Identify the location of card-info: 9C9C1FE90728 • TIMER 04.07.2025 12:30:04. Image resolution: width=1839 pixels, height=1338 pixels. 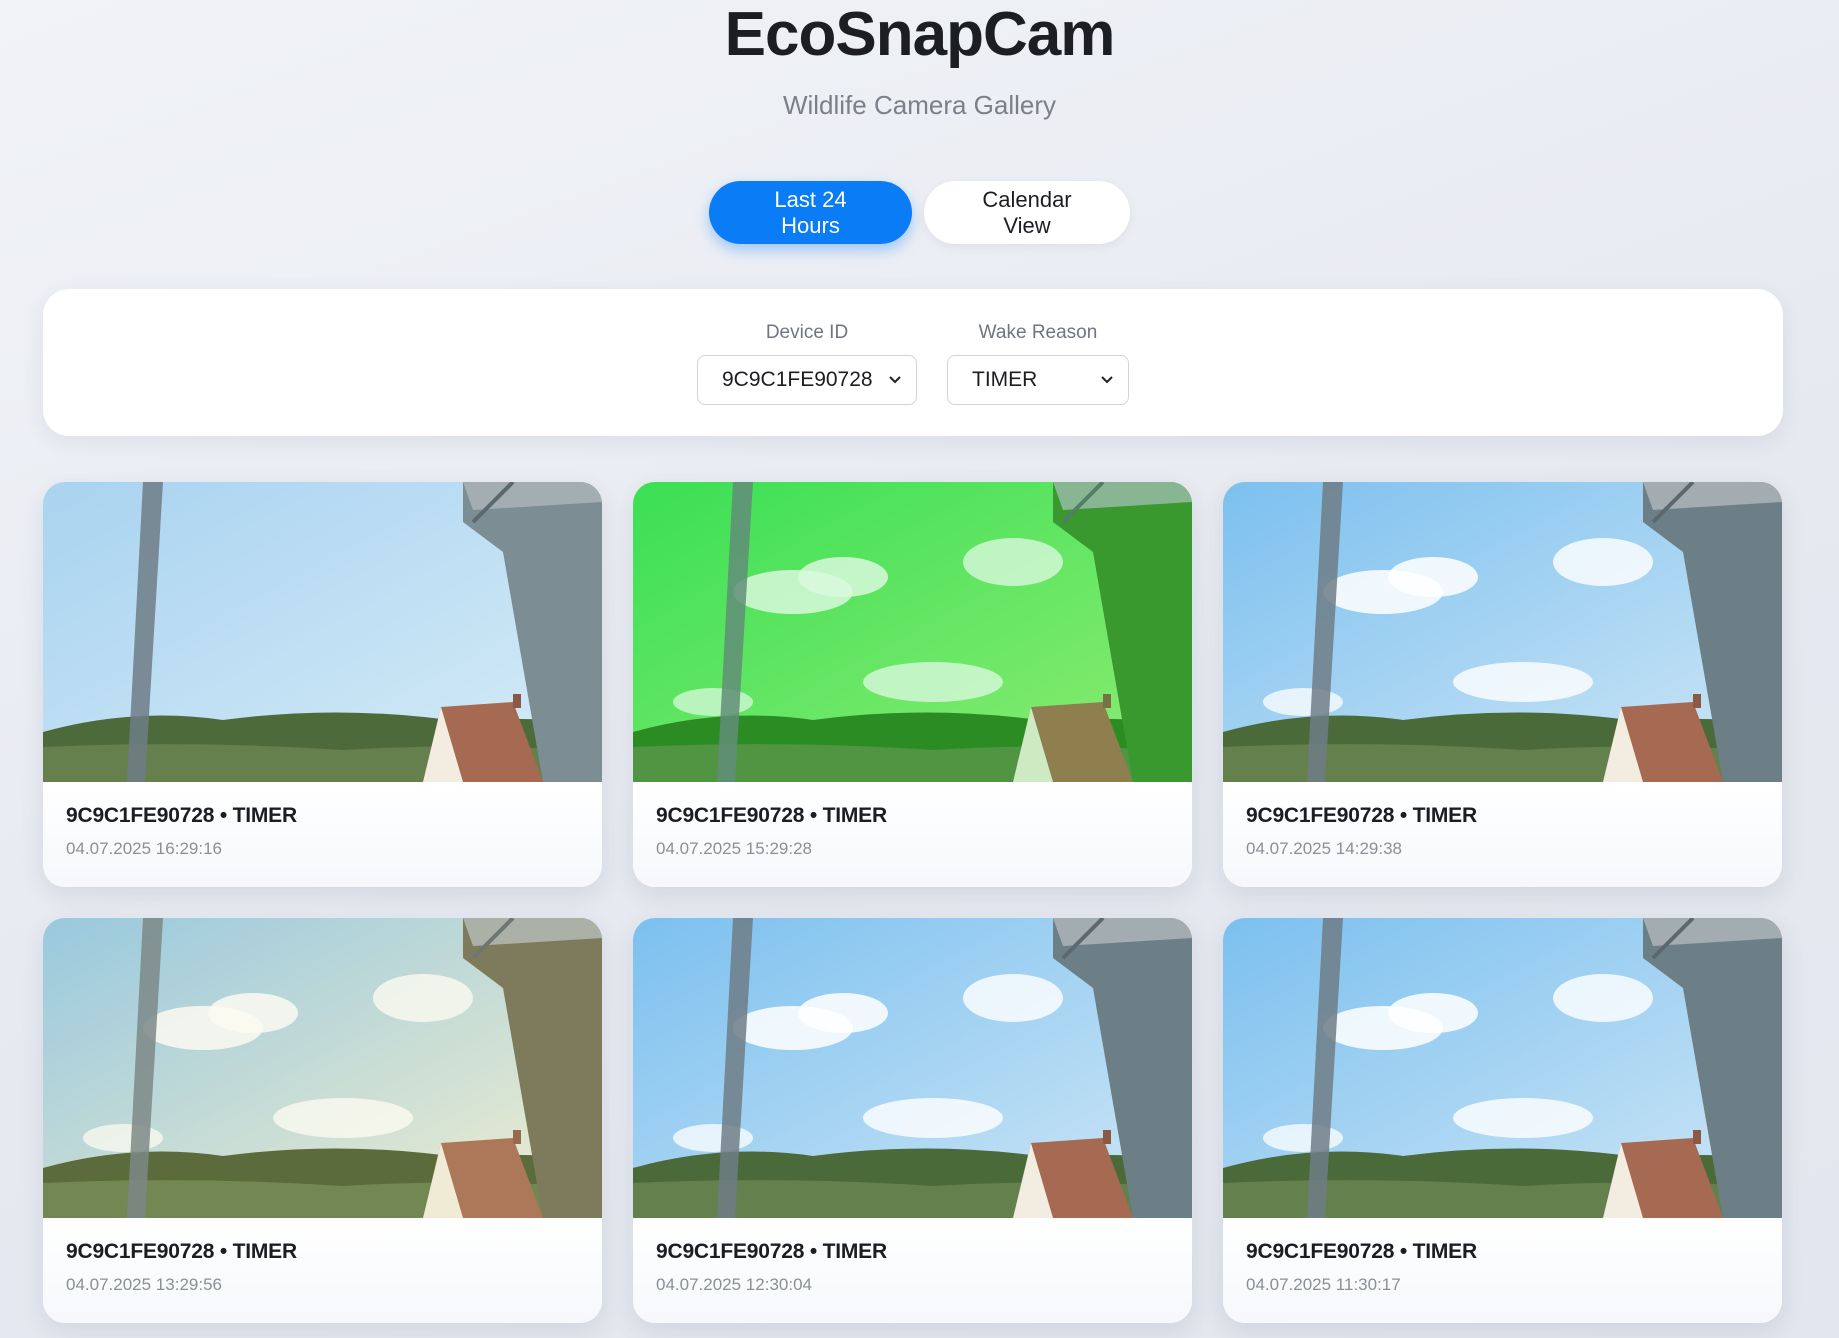
(912, 1270).